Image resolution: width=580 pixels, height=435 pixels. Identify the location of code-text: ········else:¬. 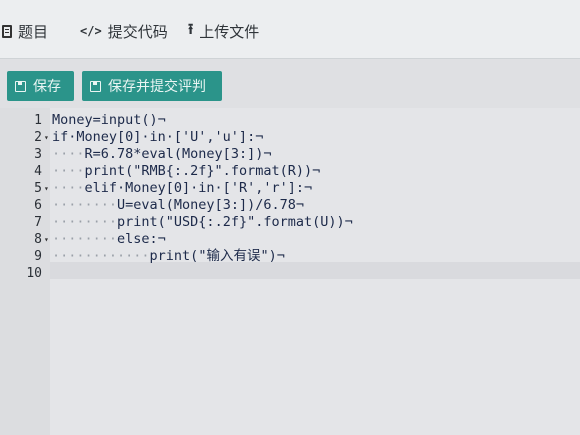
(109, 239).